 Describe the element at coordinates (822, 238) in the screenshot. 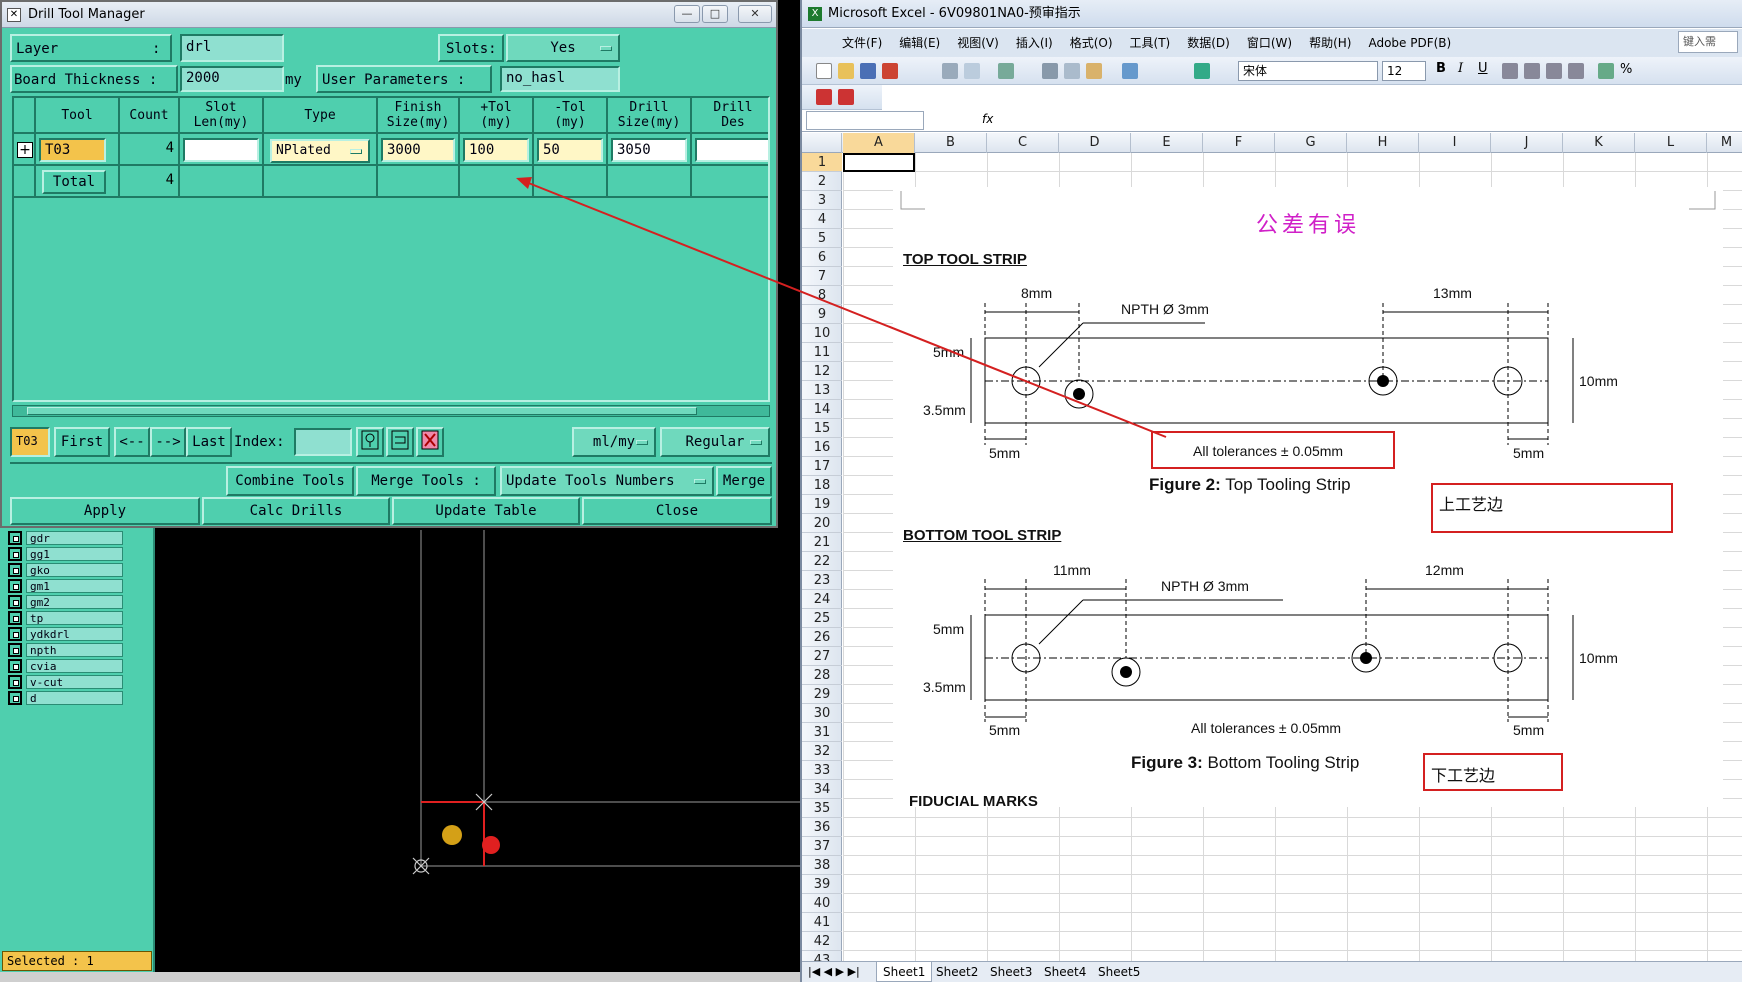

I see `row-header: 5` at that location.